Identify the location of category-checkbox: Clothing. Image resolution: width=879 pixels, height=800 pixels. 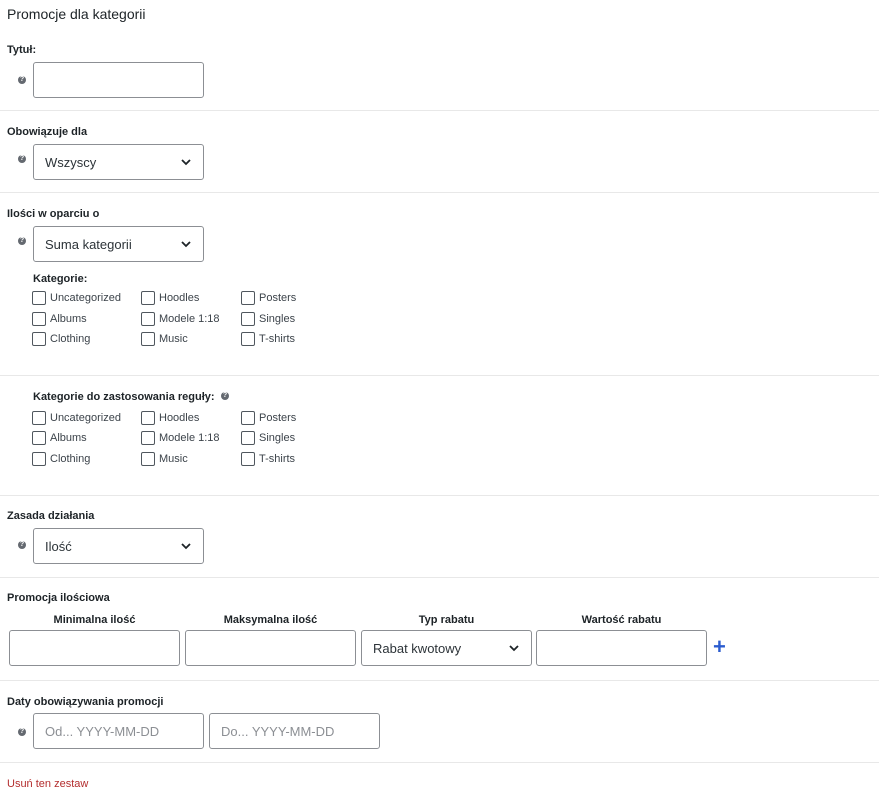
(61, 339).